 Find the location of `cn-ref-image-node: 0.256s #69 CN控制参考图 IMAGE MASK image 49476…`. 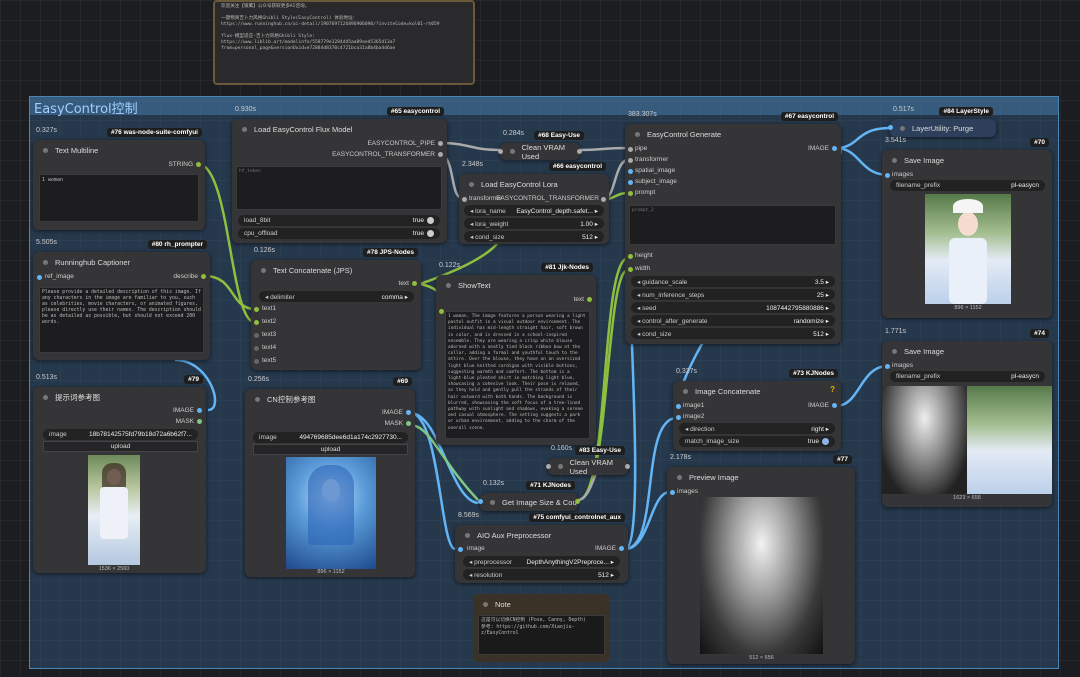

cn-ref-image-node: 0.256s #69 CN控制参考图 IMAGE MASK image 49476… is located at coordinates (330, 476).